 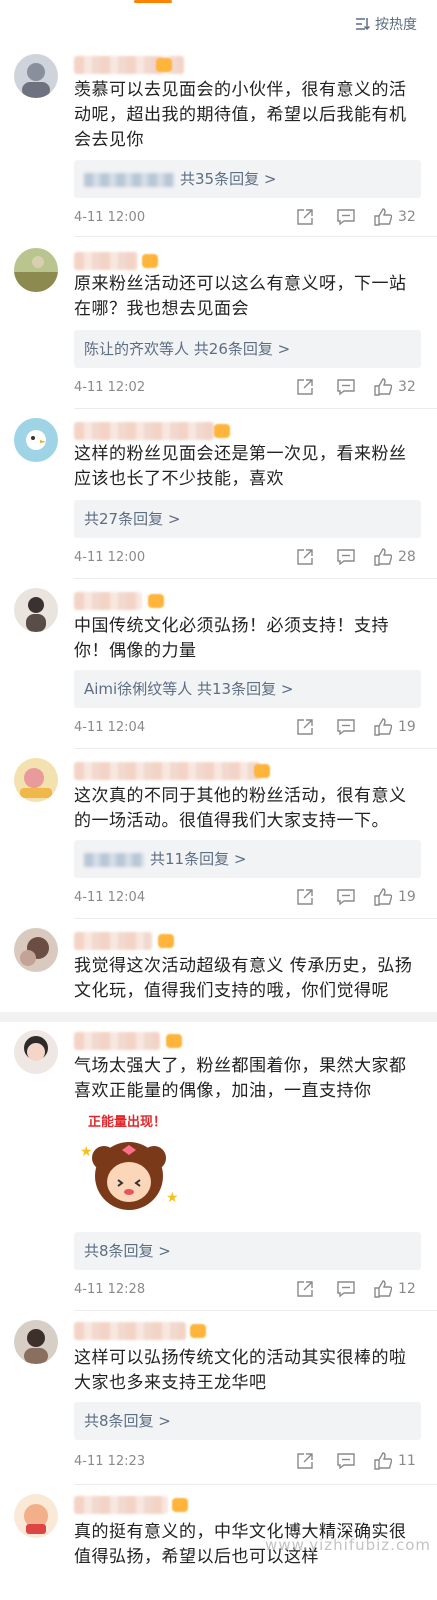 I want to click on comment-meta: 4-11 12:00 32, so click(x=248, y=218).